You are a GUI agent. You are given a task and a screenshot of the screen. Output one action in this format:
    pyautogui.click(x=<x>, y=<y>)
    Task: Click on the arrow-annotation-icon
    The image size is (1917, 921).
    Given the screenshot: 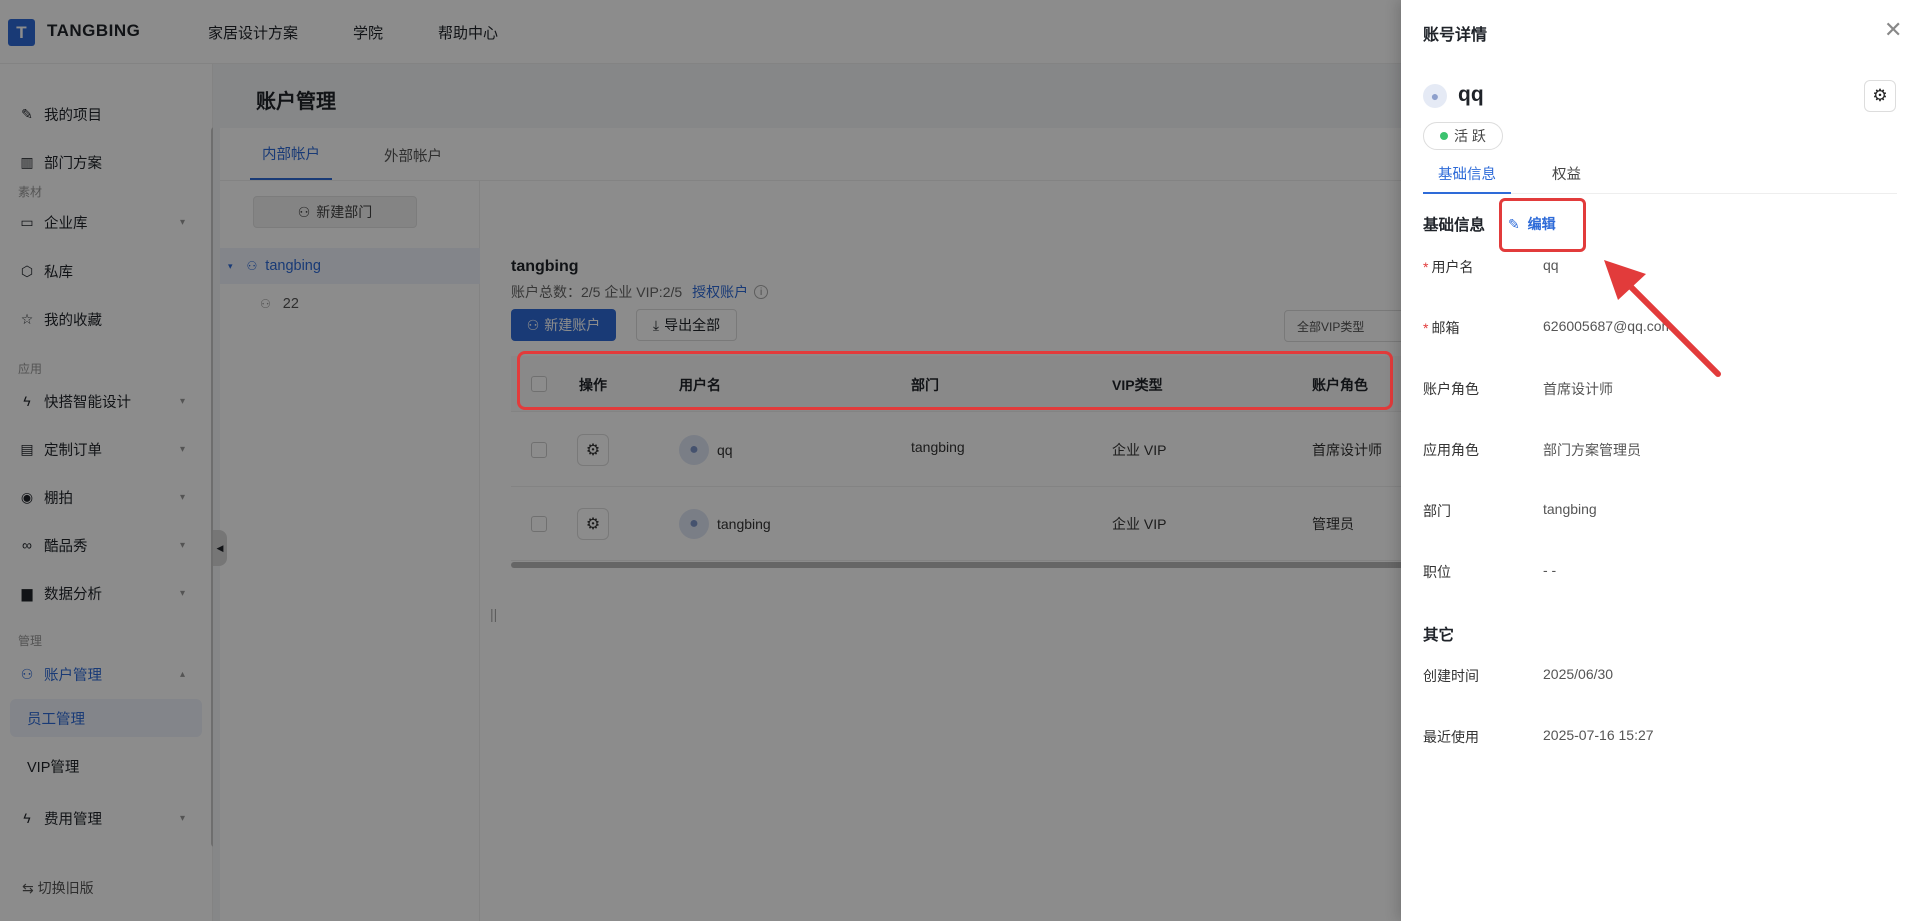 What is the action you would take?
    pyautogui.click(x=1662, y=318)
    